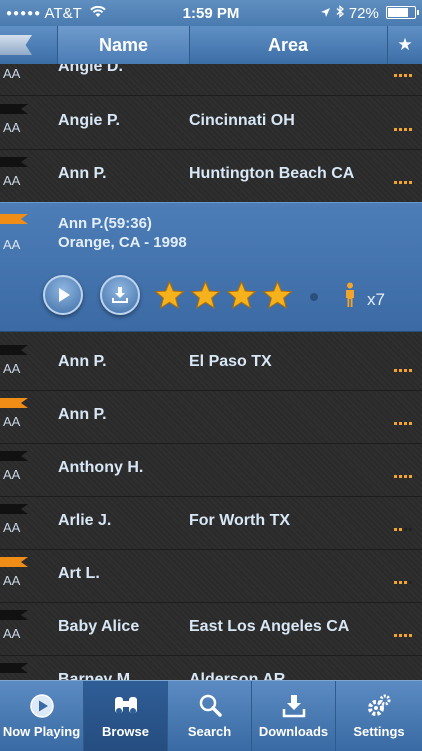 The width and height of the screenshot is (422, 751). I want to click on bluetooth-icon, so click(342, 13).